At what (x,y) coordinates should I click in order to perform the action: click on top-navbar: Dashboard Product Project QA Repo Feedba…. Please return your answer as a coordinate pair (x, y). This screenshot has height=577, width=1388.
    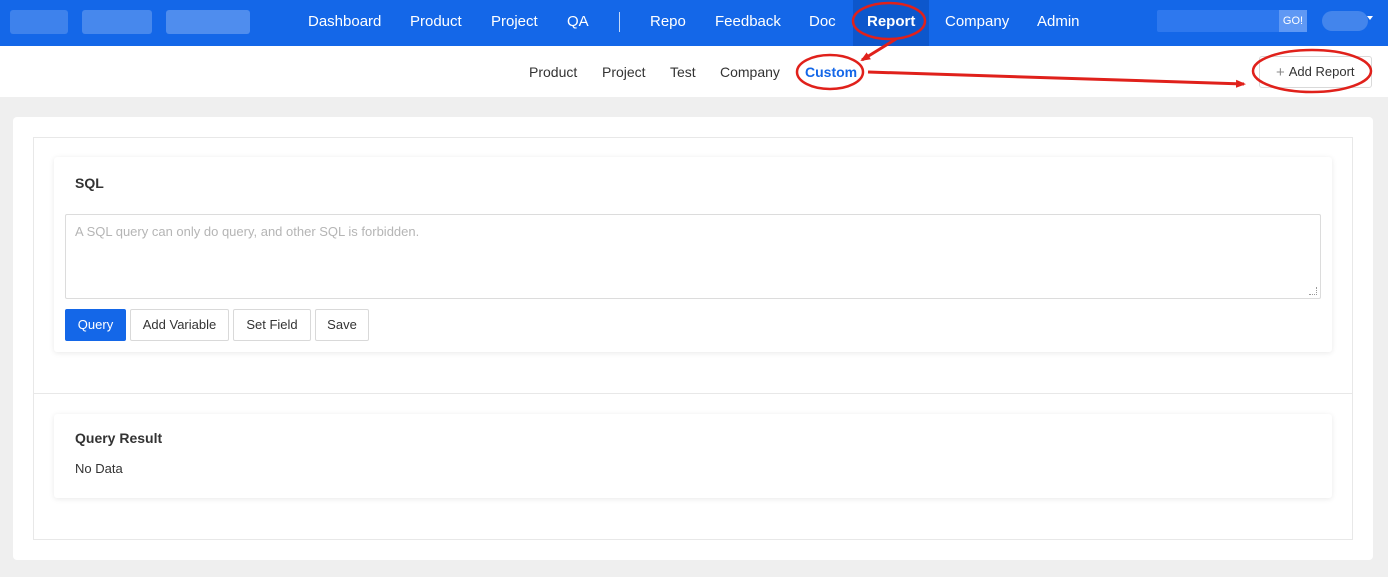
    Looking at the image, I should click on (694, 23).